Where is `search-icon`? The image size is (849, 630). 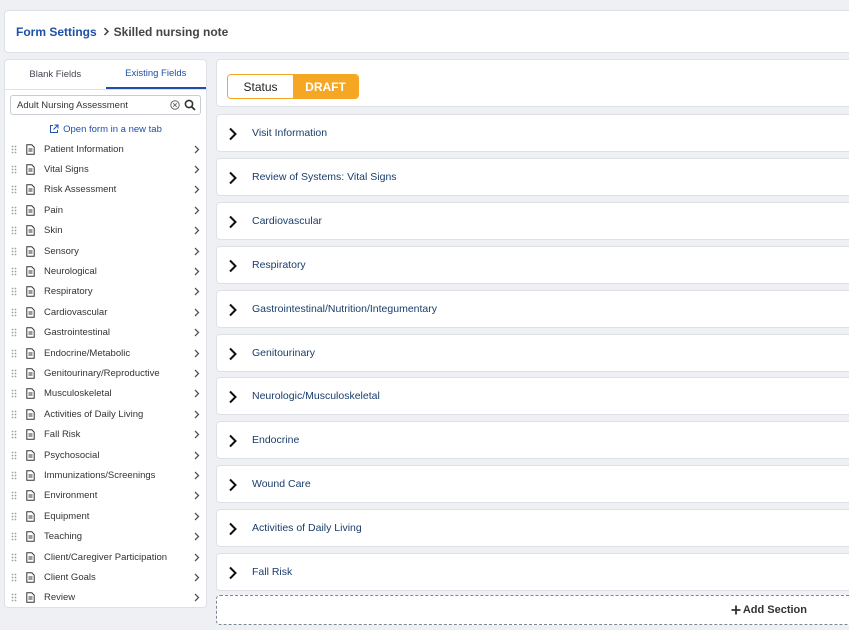
search-icon is located at coordinates (190, 105).